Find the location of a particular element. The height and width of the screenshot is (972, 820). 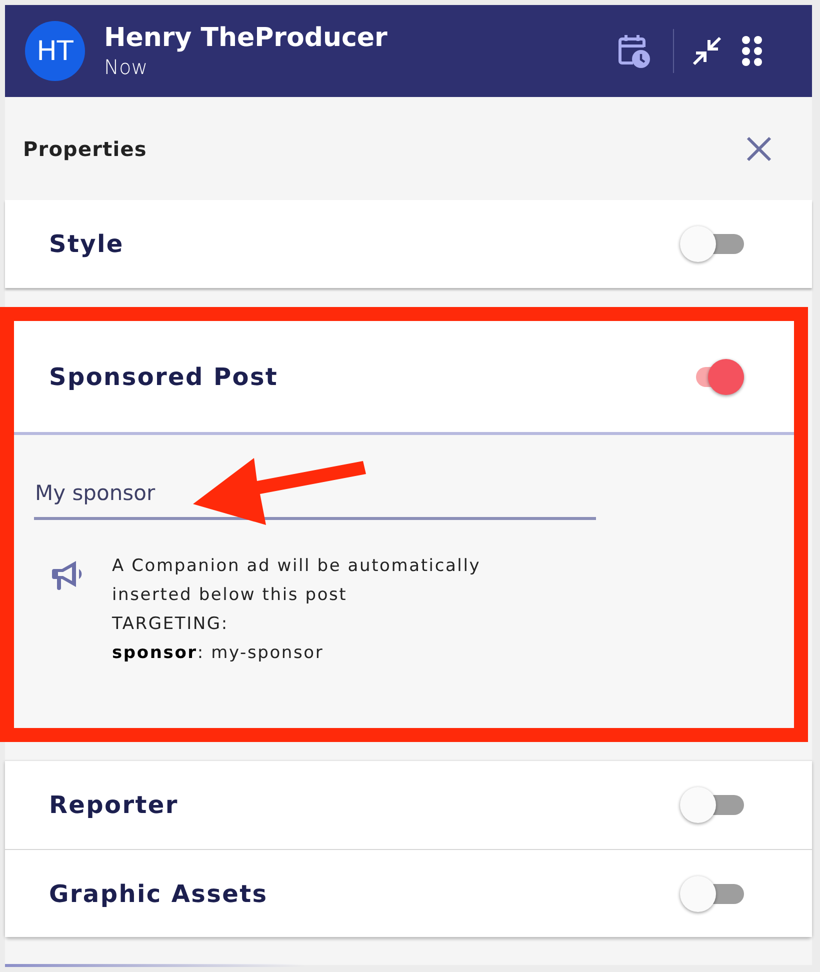

calendar-clock-icon is located at coordinates (634, 51).